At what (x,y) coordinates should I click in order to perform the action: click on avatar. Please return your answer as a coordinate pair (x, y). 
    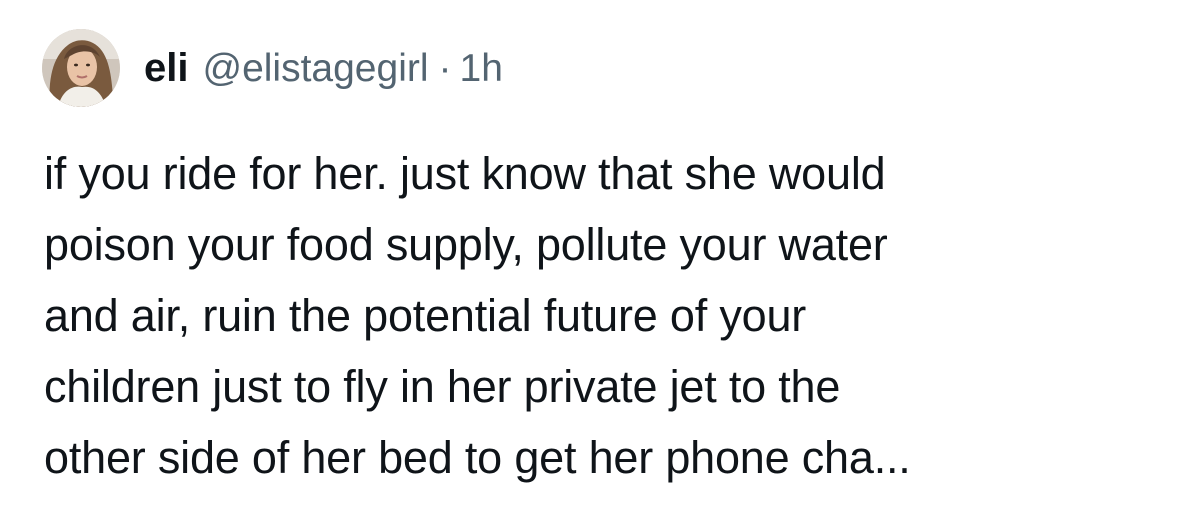
    Looking at the image, I should click on (81, 68).